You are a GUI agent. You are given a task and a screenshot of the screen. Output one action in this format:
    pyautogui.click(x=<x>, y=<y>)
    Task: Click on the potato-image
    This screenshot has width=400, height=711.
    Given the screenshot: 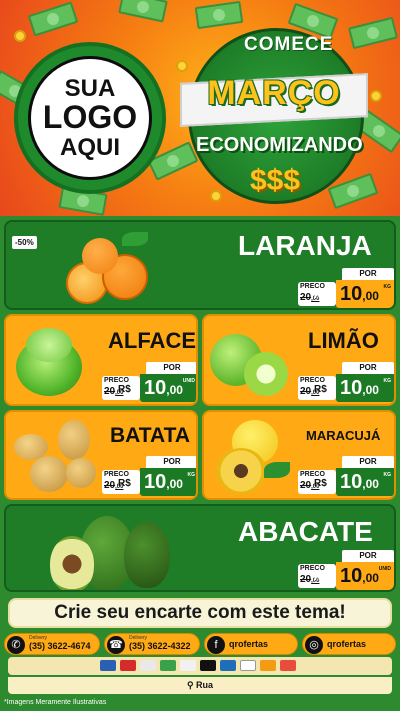 What is the action you would take?
    pyautogui.click(x=56, y=457)
    